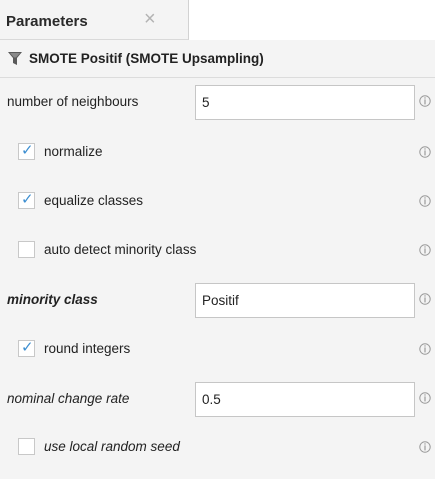  Describe the element at coordinates (305, 102) in the screenshot. I see `number-of-neighbours-input: 5` at that location.